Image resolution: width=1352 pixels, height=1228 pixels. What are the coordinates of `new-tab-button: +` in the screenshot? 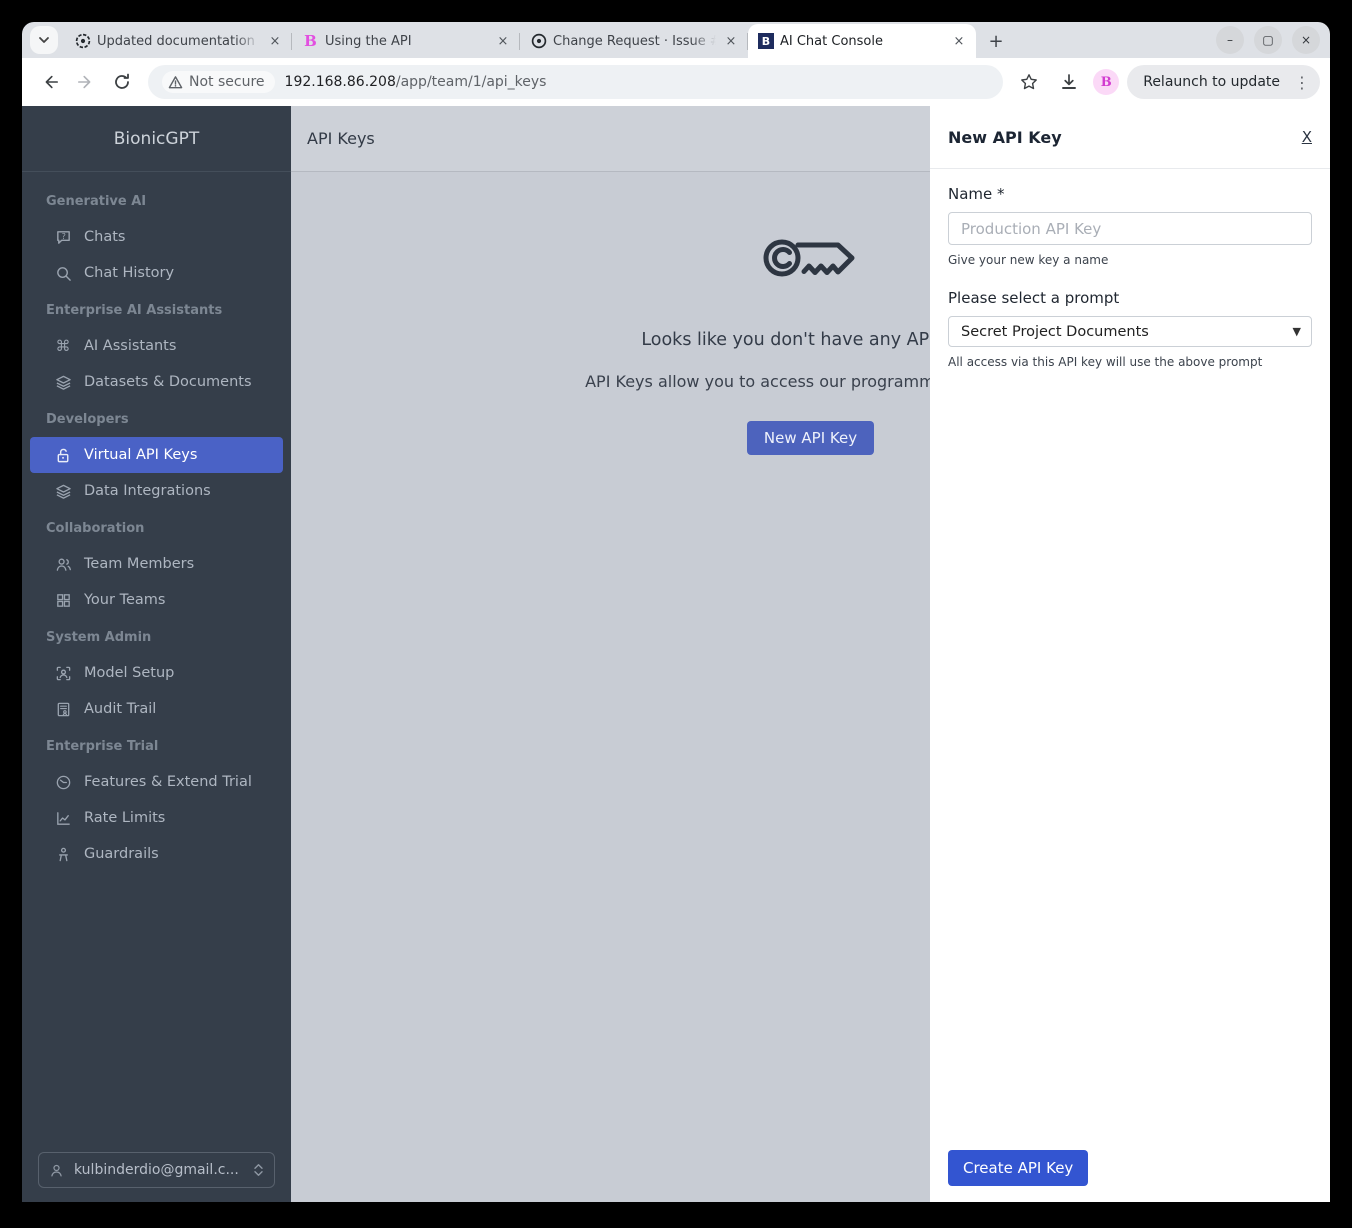 It's located at (996, 41).